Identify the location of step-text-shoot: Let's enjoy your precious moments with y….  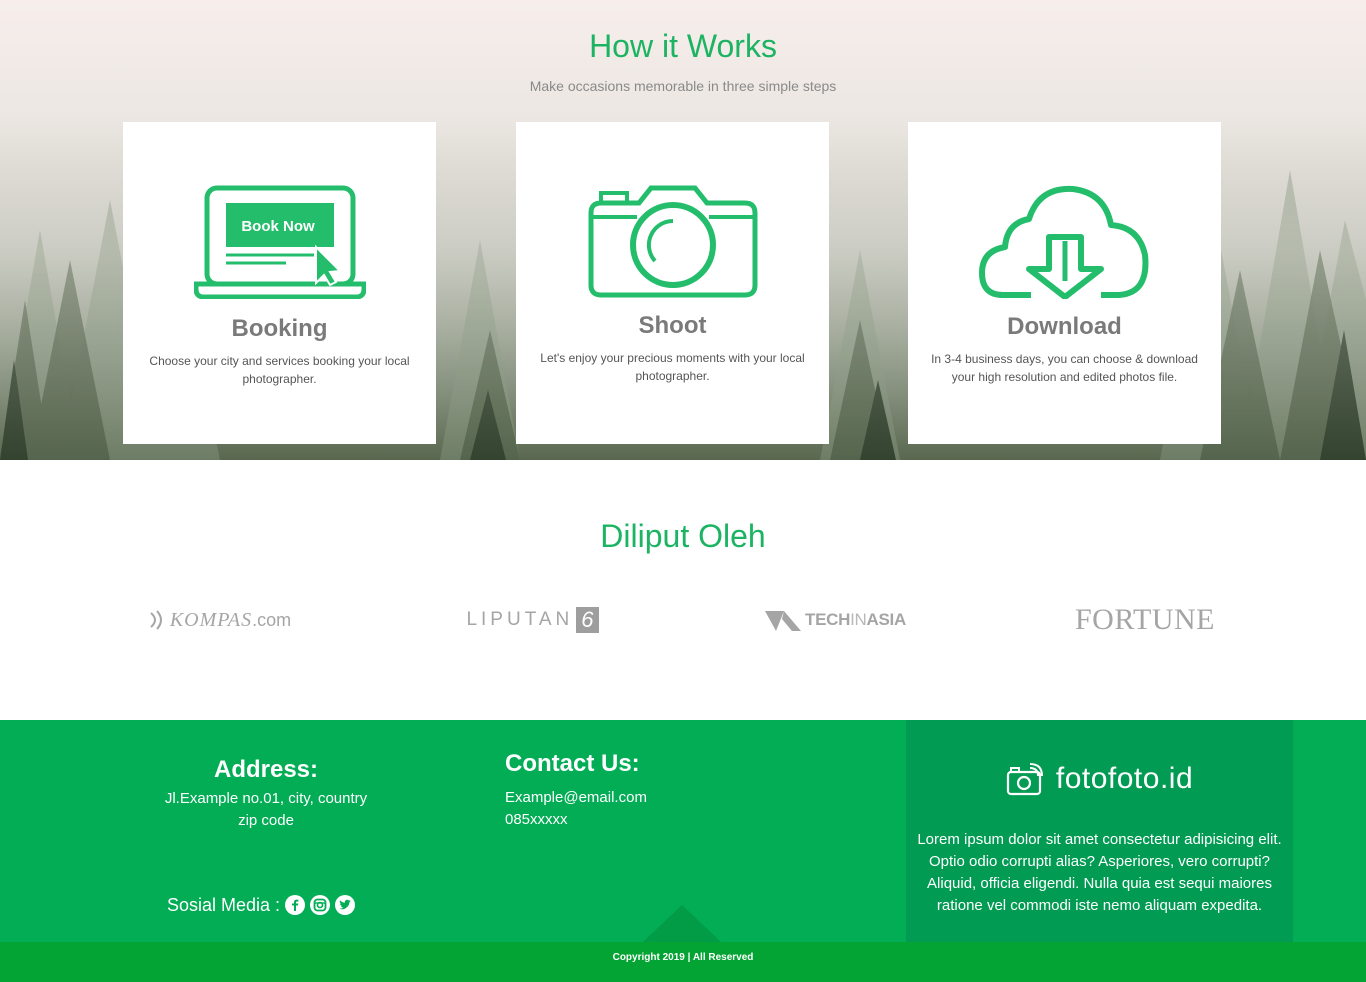
(672, 367).